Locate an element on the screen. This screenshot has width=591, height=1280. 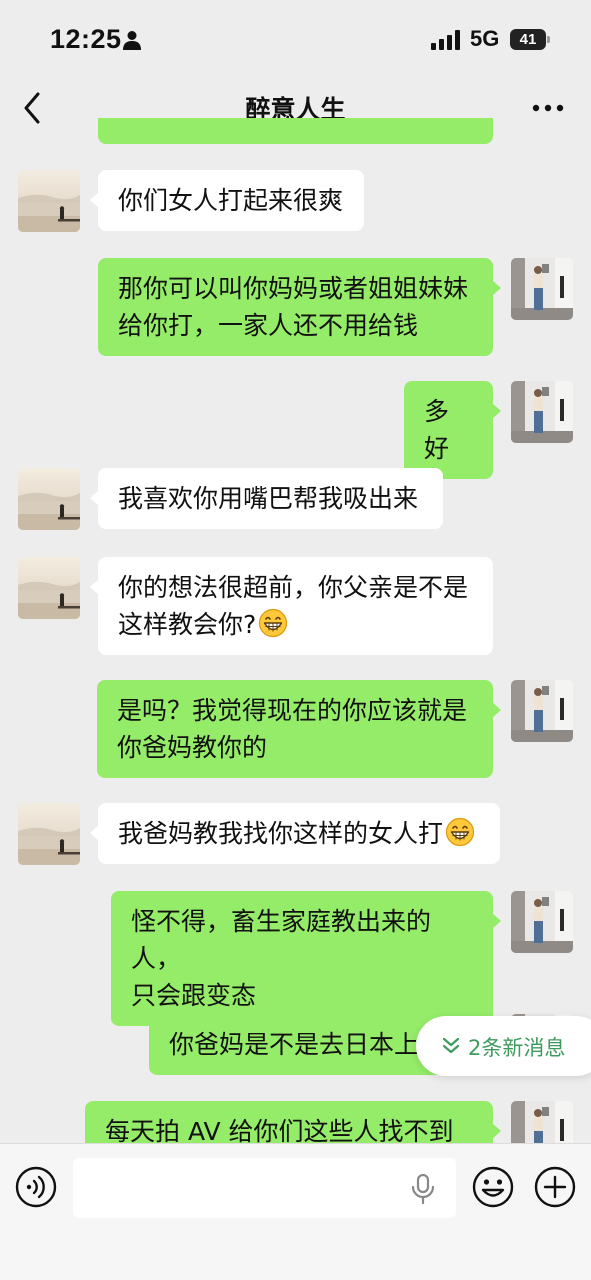
voice-icon is located at coordinates (36, 1187).